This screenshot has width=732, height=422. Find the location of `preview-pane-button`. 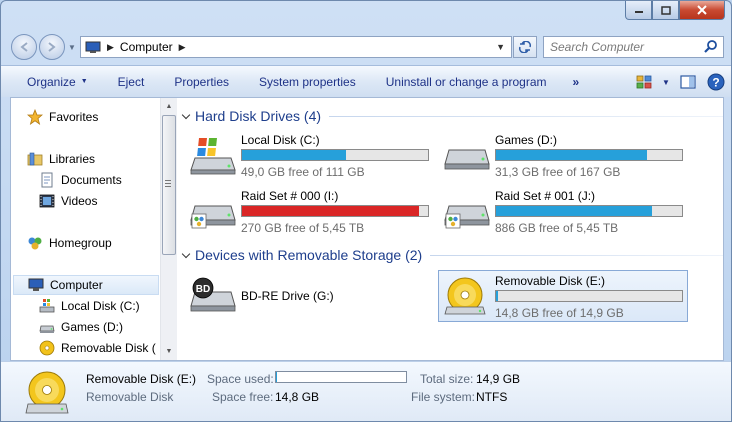

preview-pane-button is located at coordinates (688, 82).